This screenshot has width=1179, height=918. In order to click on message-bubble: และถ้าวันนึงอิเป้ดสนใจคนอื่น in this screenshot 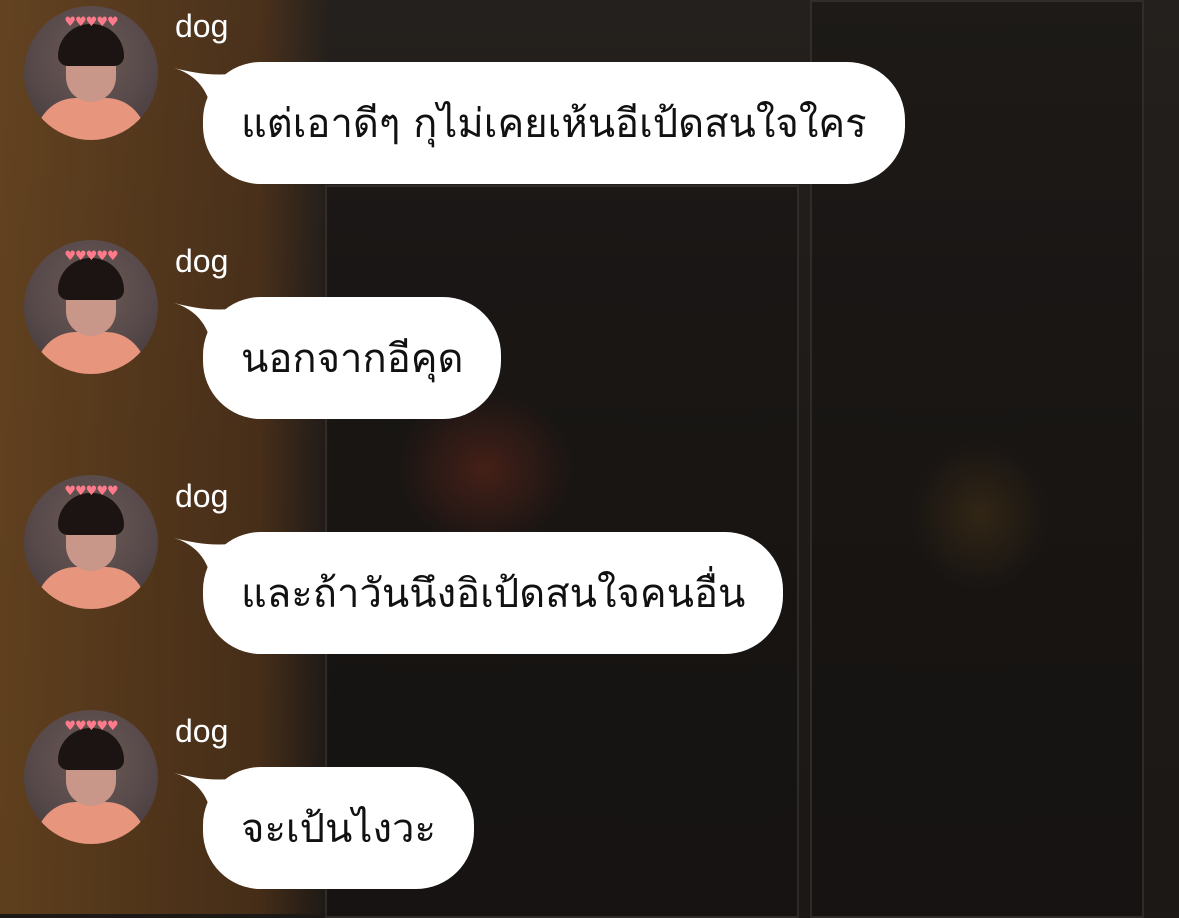, I will do `click(493, 593)`.